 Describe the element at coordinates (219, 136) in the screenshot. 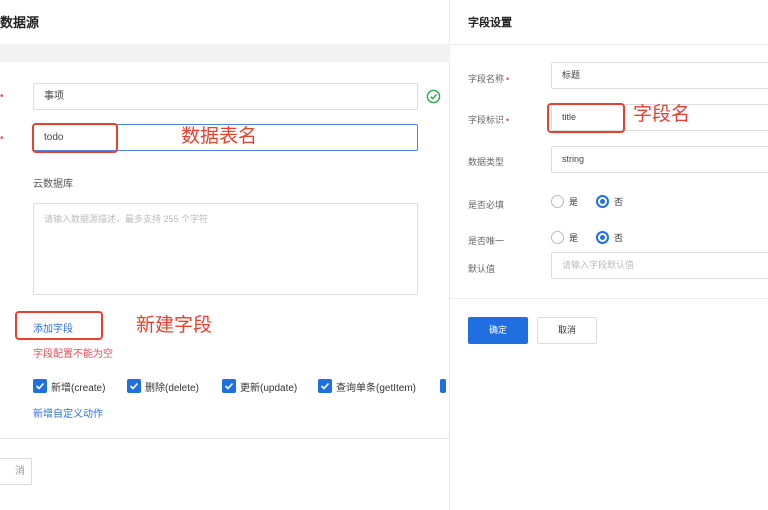

I see `annotation-table-name: 数据表名` at that location.